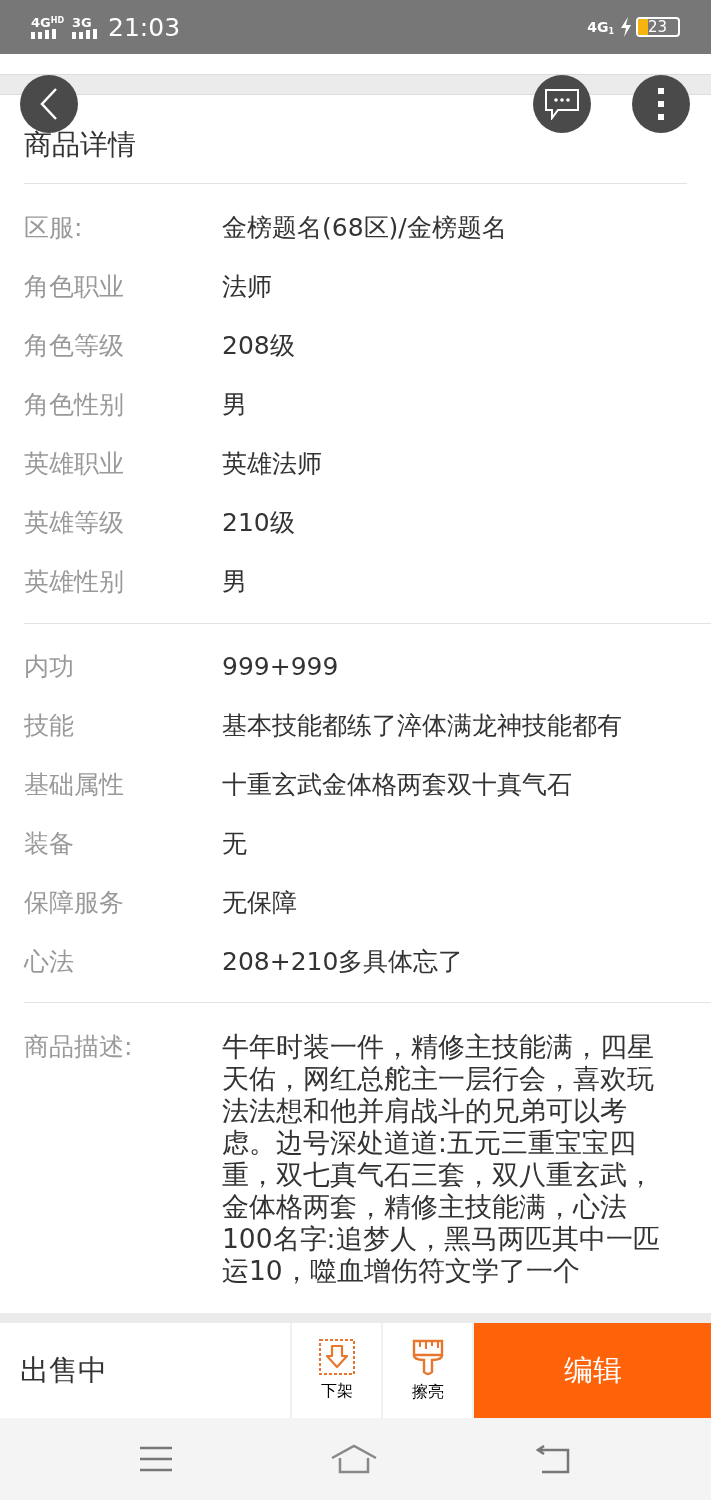 The image size is (711, 1500). I want to click on field-value: 999+999, so click(280, 666).